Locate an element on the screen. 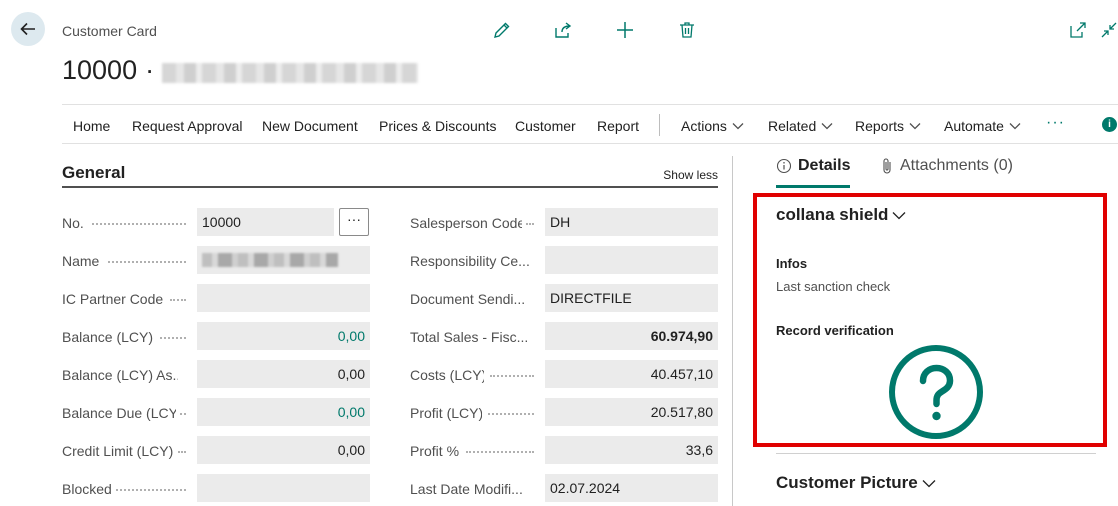 Image resolution: width=1118 pixels, height=506 pixels. arrow-left-icon is located at coordinates (27, 29).